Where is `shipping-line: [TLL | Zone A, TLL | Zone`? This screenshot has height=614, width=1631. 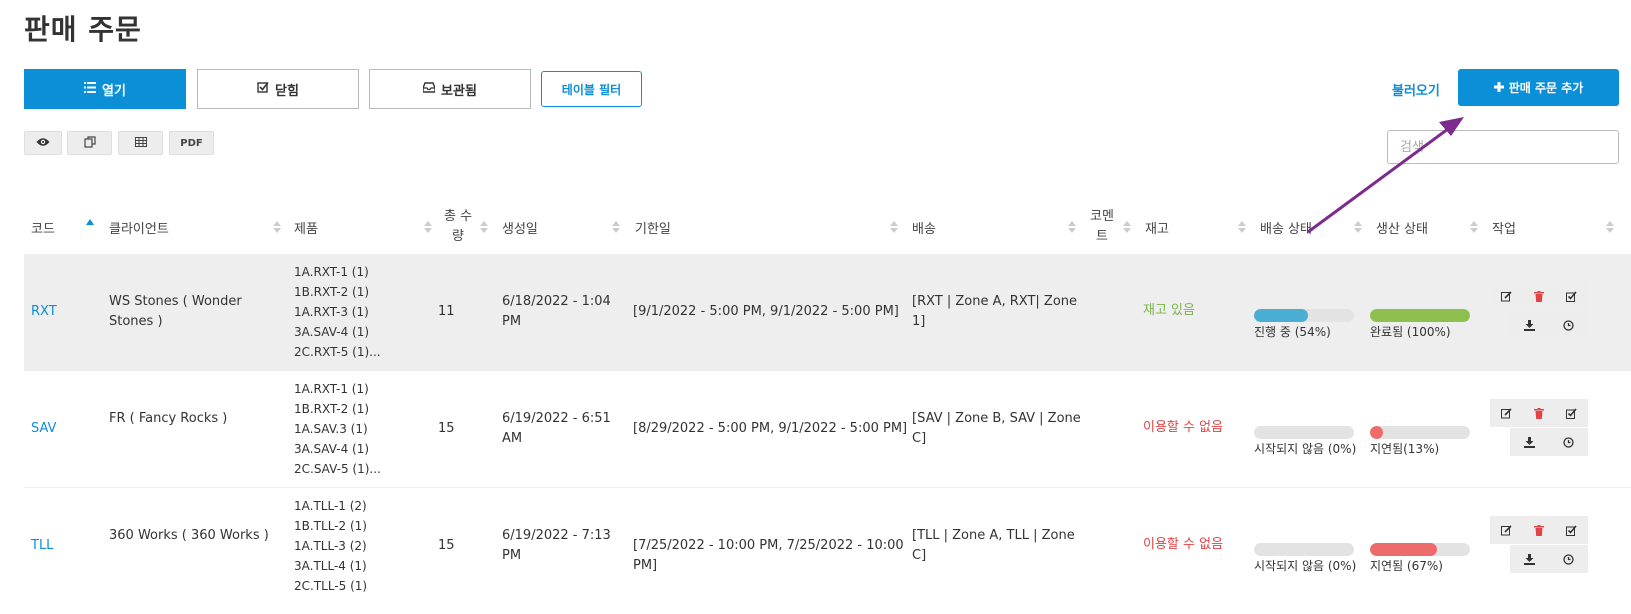 shipping-line: [TLL | Zone A, TLL | Zone is located at coordinates (993, 535).